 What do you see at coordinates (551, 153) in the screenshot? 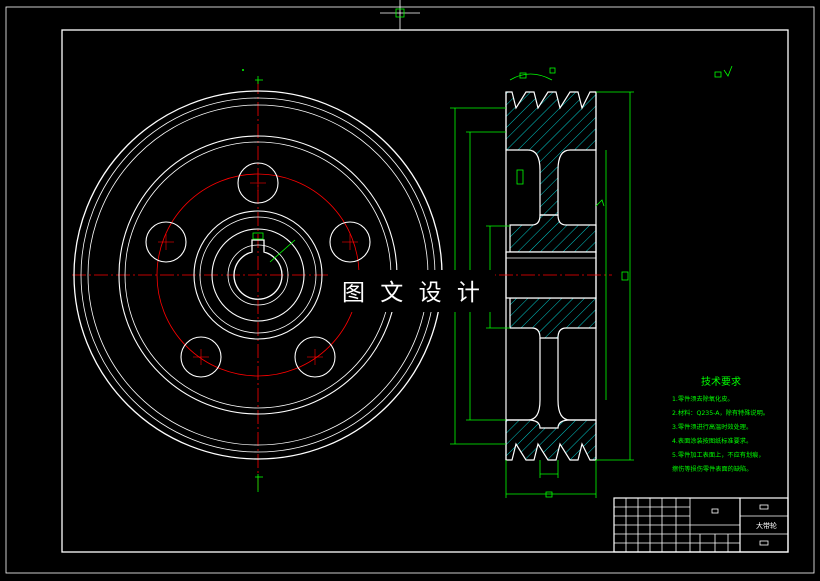
I see `rim-section-top` at bounding box center [551, 153].